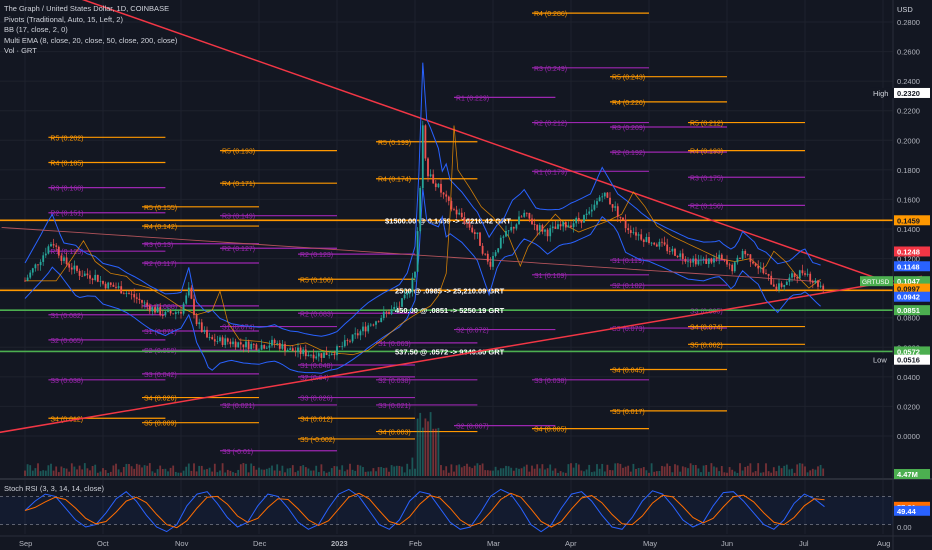  I want to click on pivot-label: S2 (0.072), so click(472, 331).